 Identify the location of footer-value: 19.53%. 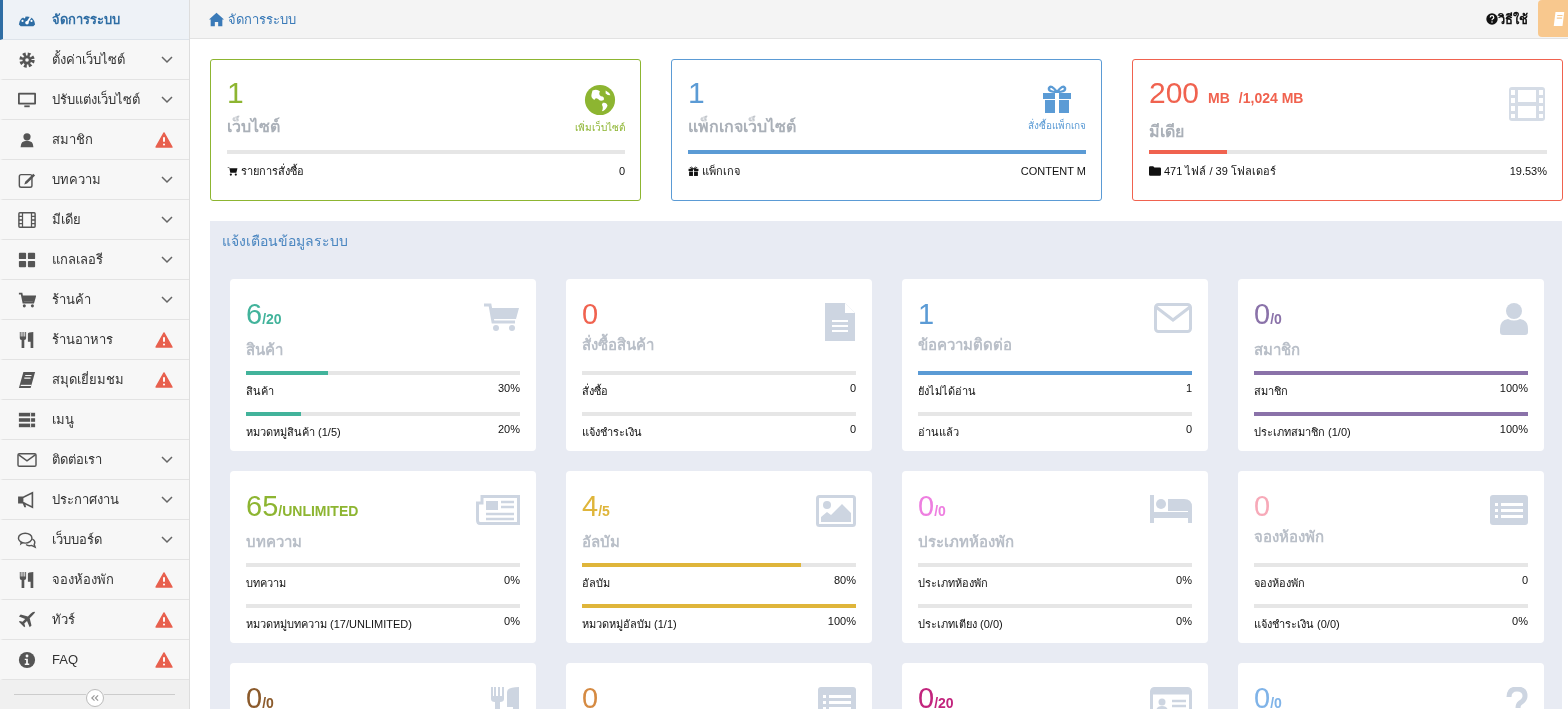
(1528, 171).